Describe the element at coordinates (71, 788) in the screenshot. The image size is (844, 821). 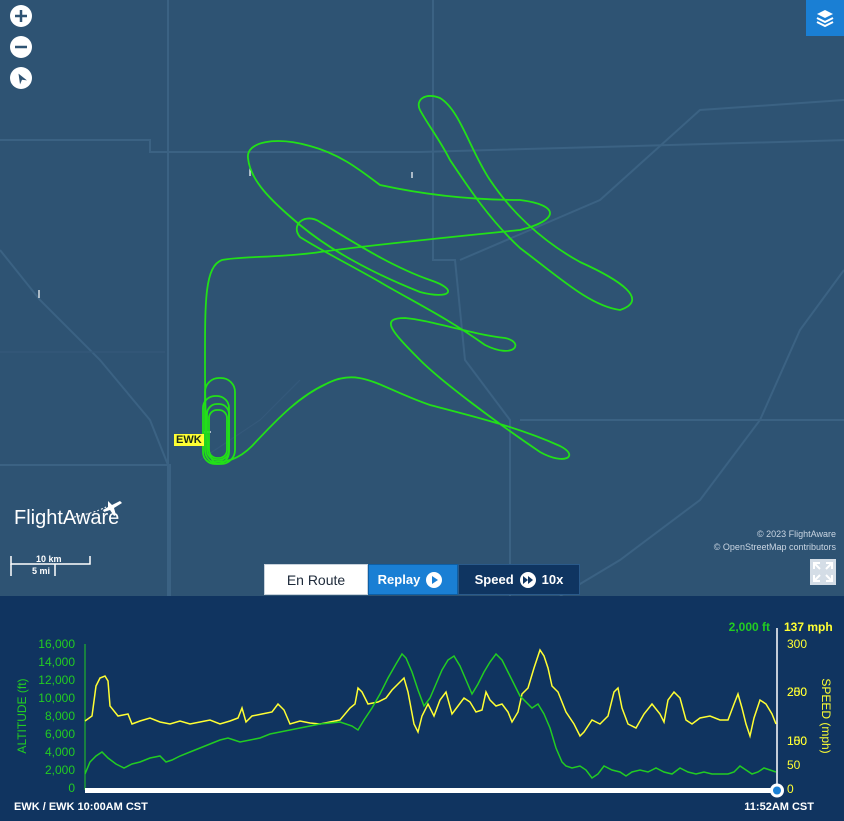
I see `altitude-tick: 0` at that location.